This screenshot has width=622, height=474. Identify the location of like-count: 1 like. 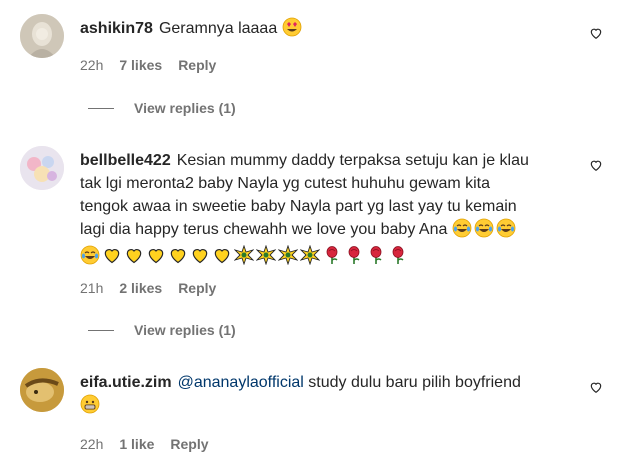
(136, 444).